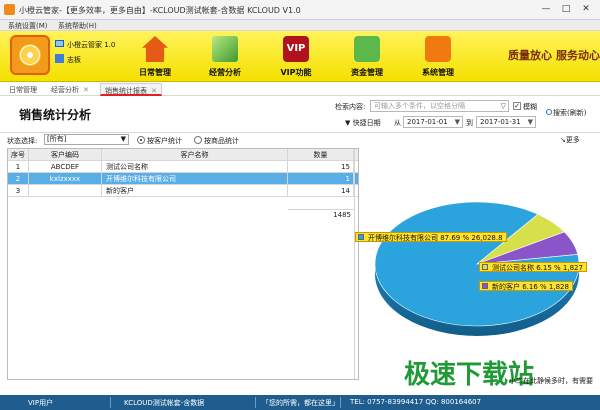  I want to click on toolbar-label: 经营分析, so click(225, 72).